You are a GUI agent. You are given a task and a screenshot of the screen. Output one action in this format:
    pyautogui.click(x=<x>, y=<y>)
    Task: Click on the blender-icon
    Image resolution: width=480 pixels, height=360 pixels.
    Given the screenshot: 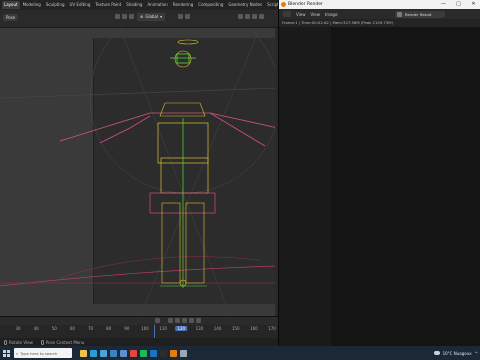 What is the action you would take?
    pyautogui.click(x=173, y=353)
    